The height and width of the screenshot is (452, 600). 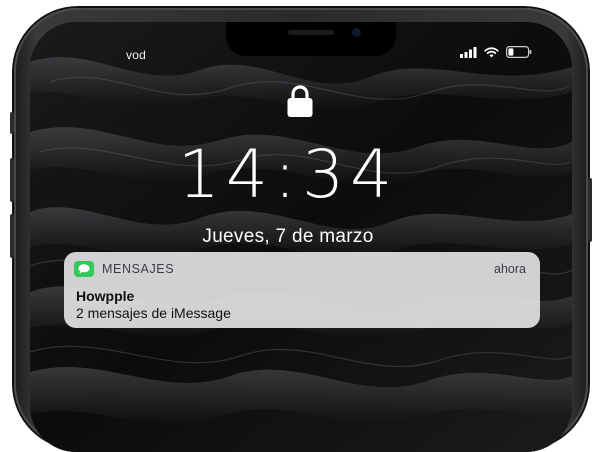 What do you see at coordinates (491, 51) in the screenshot?
I see `wifi-icon` at bounding box center [491, 51].